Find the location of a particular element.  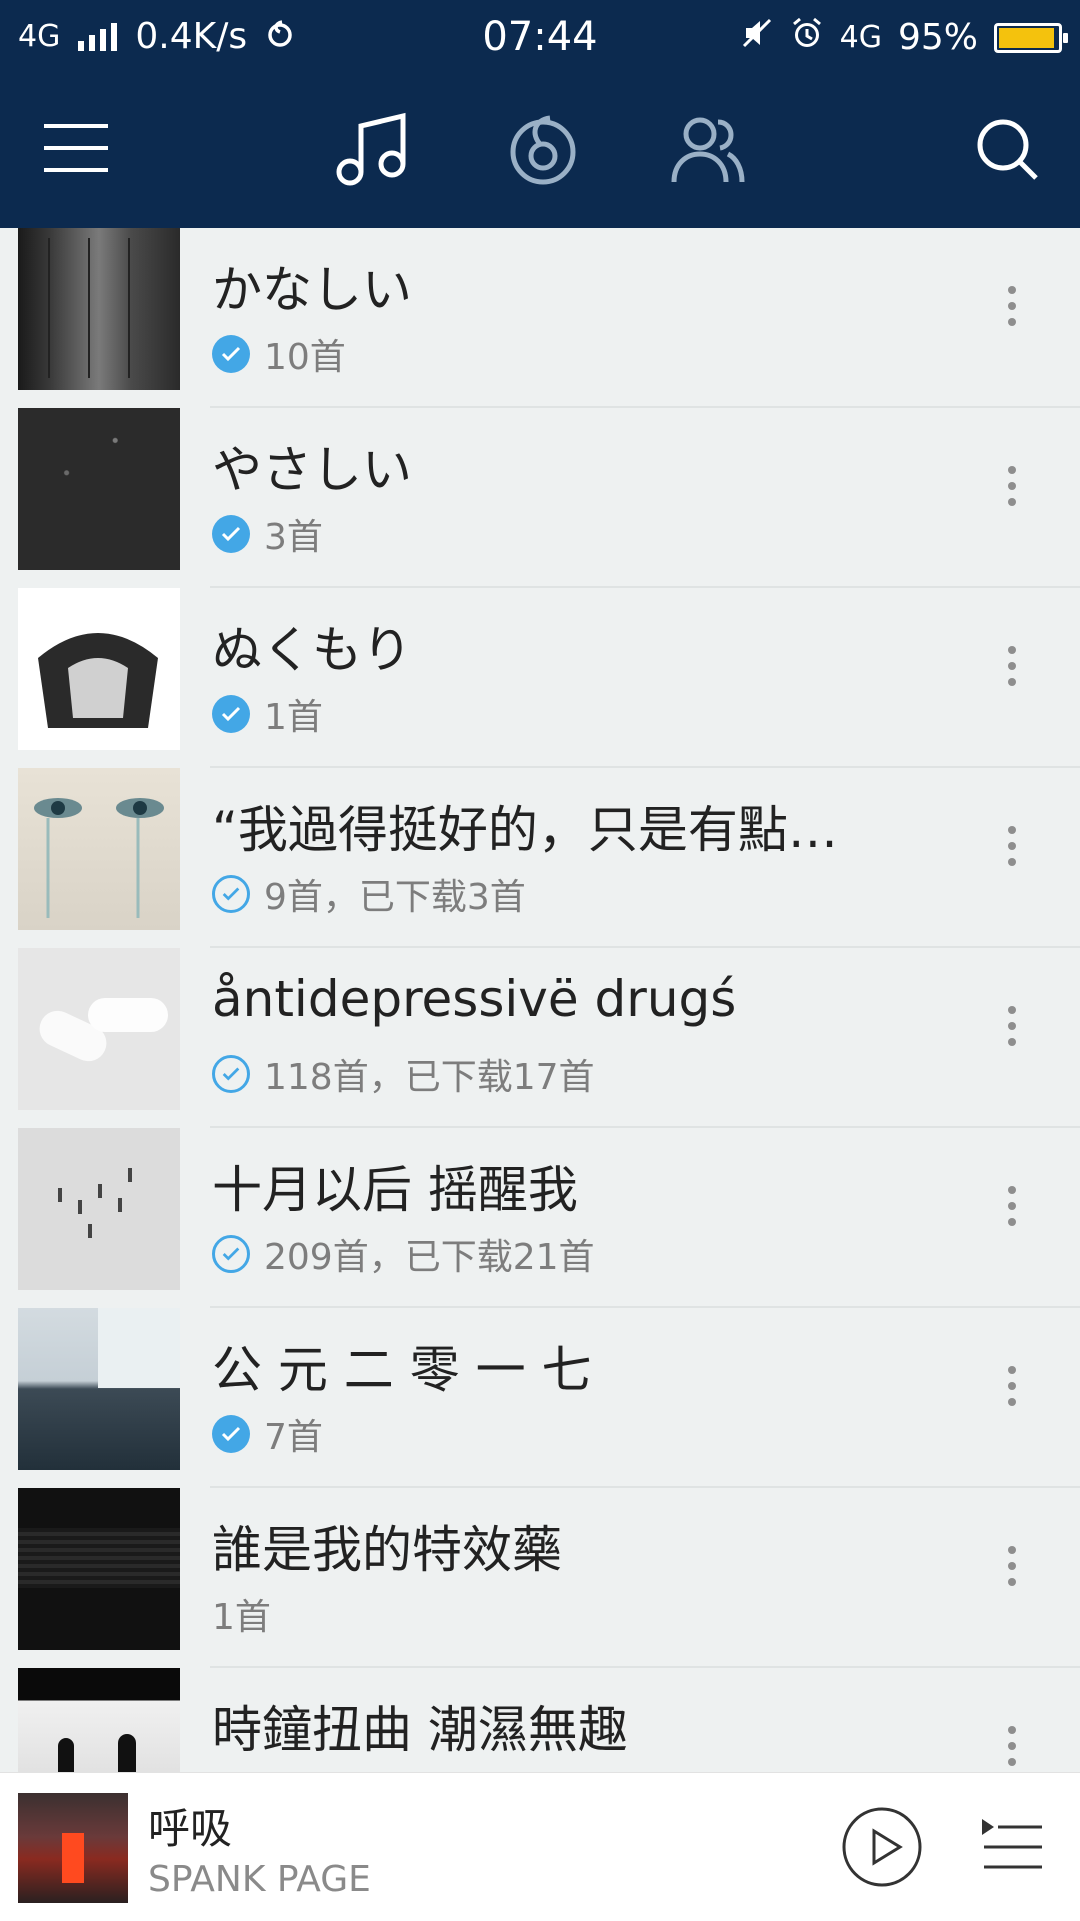

list-item: “我過得挺好的，只是有點… 9首，已下载3首 is located at coordinates (540, 858).